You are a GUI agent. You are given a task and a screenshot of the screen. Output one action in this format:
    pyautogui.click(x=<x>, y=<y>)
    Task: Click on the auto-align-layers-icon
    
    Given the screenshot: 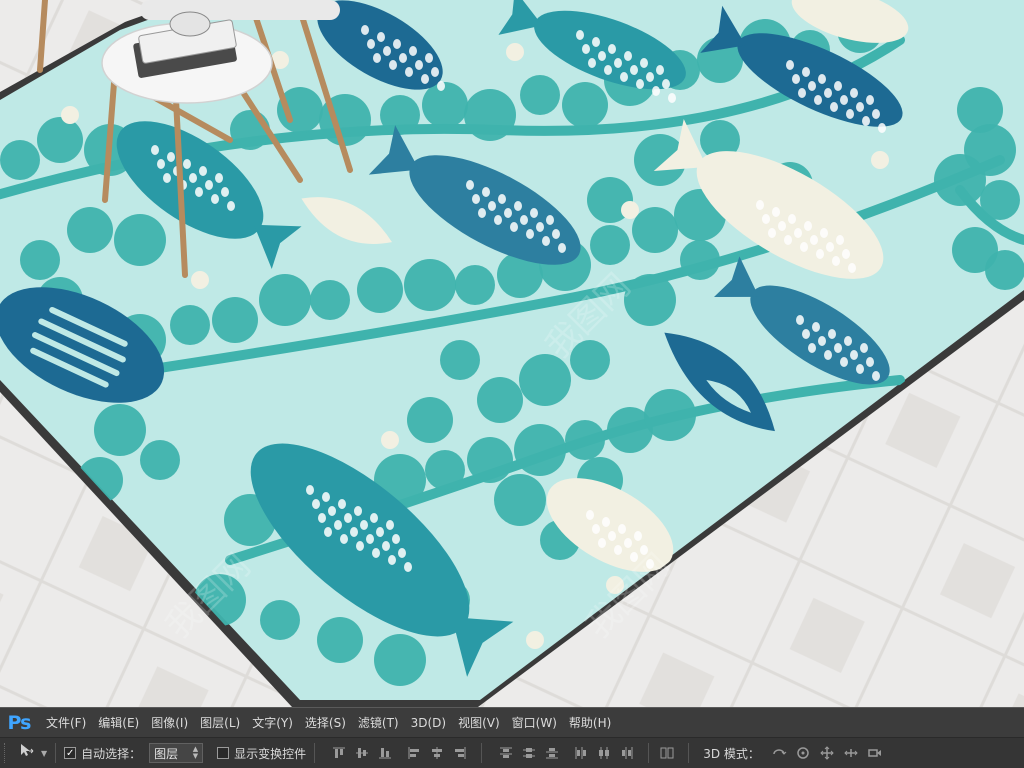 What is the action you would take?
    pyautogui.click(x=667, y=753)
    